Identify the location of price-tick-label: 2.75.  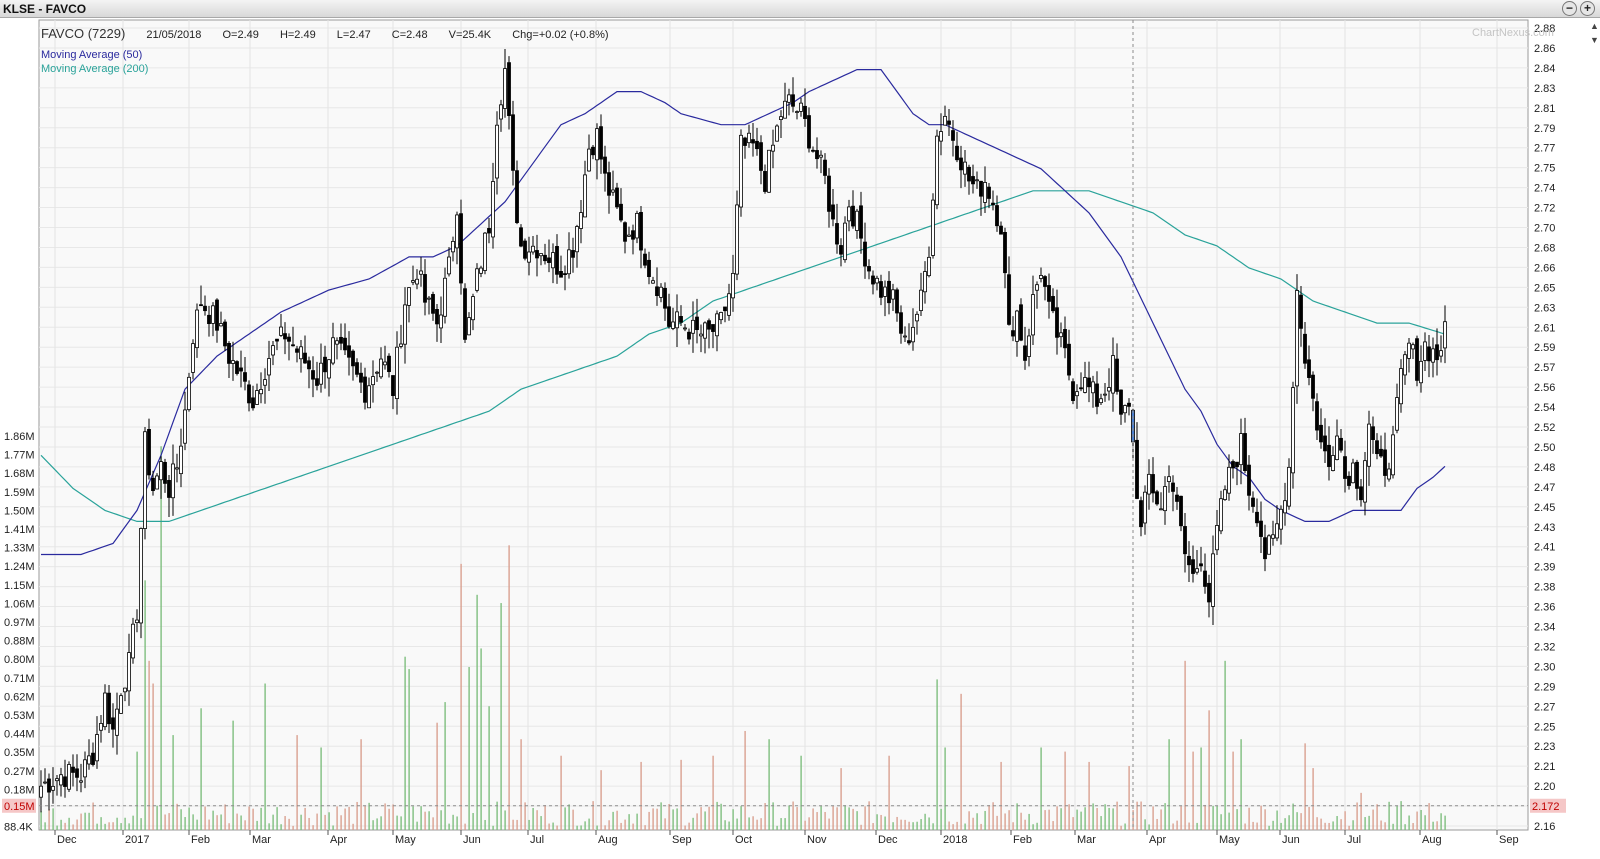
(1544, 169).